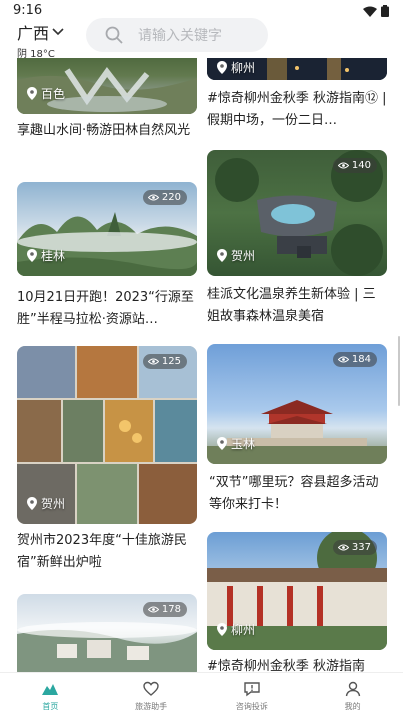 This screenshot has height=717, width=403. I want to click on card-image: 178, so click(107, 633).